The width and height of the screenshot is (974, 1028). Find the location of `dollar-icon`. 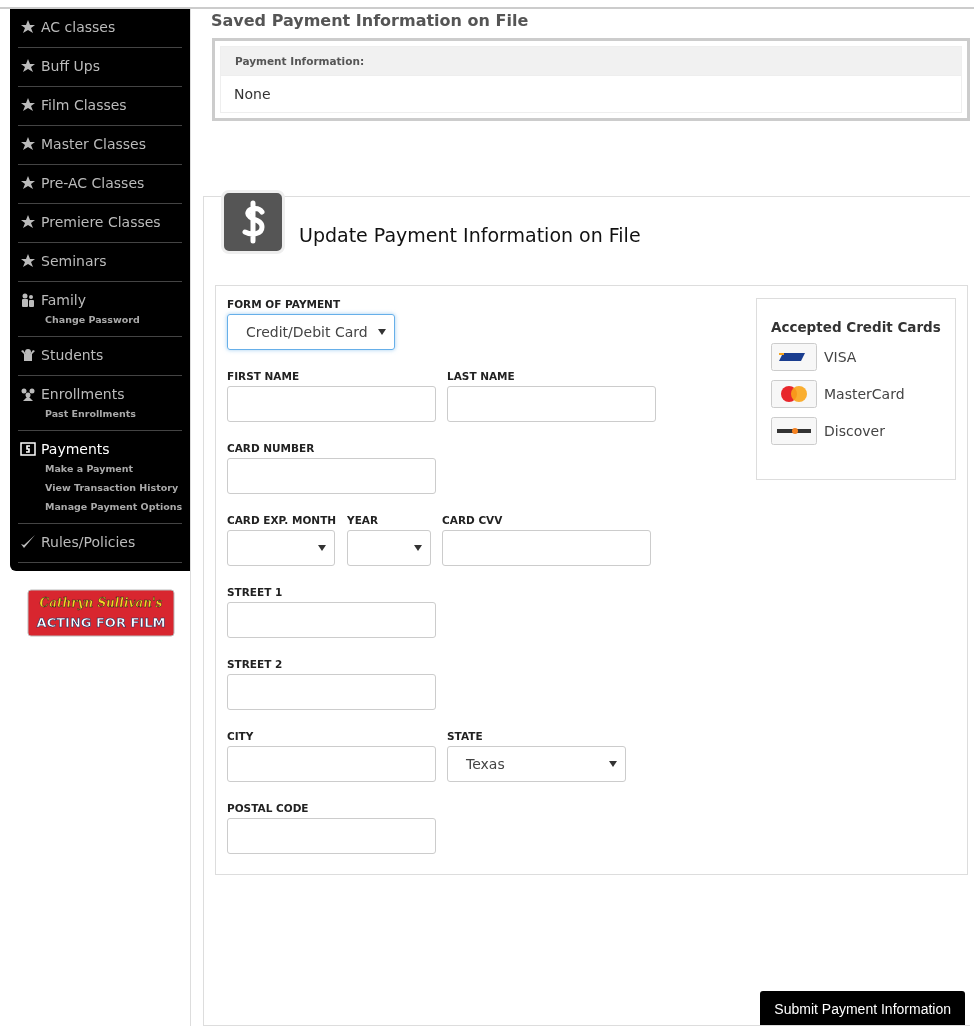

dollar-icon is located at coordinates (28, 449).